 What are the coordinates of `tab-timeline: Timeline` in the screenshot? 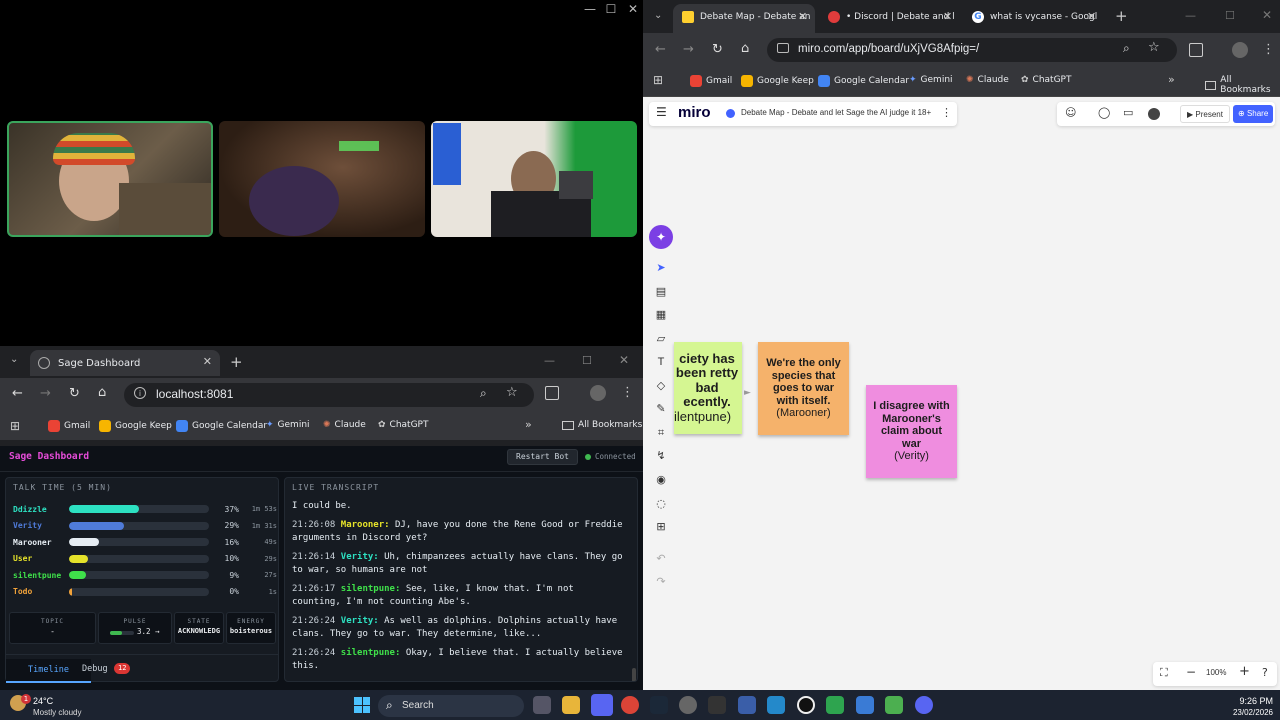 It's located at (48, 671).